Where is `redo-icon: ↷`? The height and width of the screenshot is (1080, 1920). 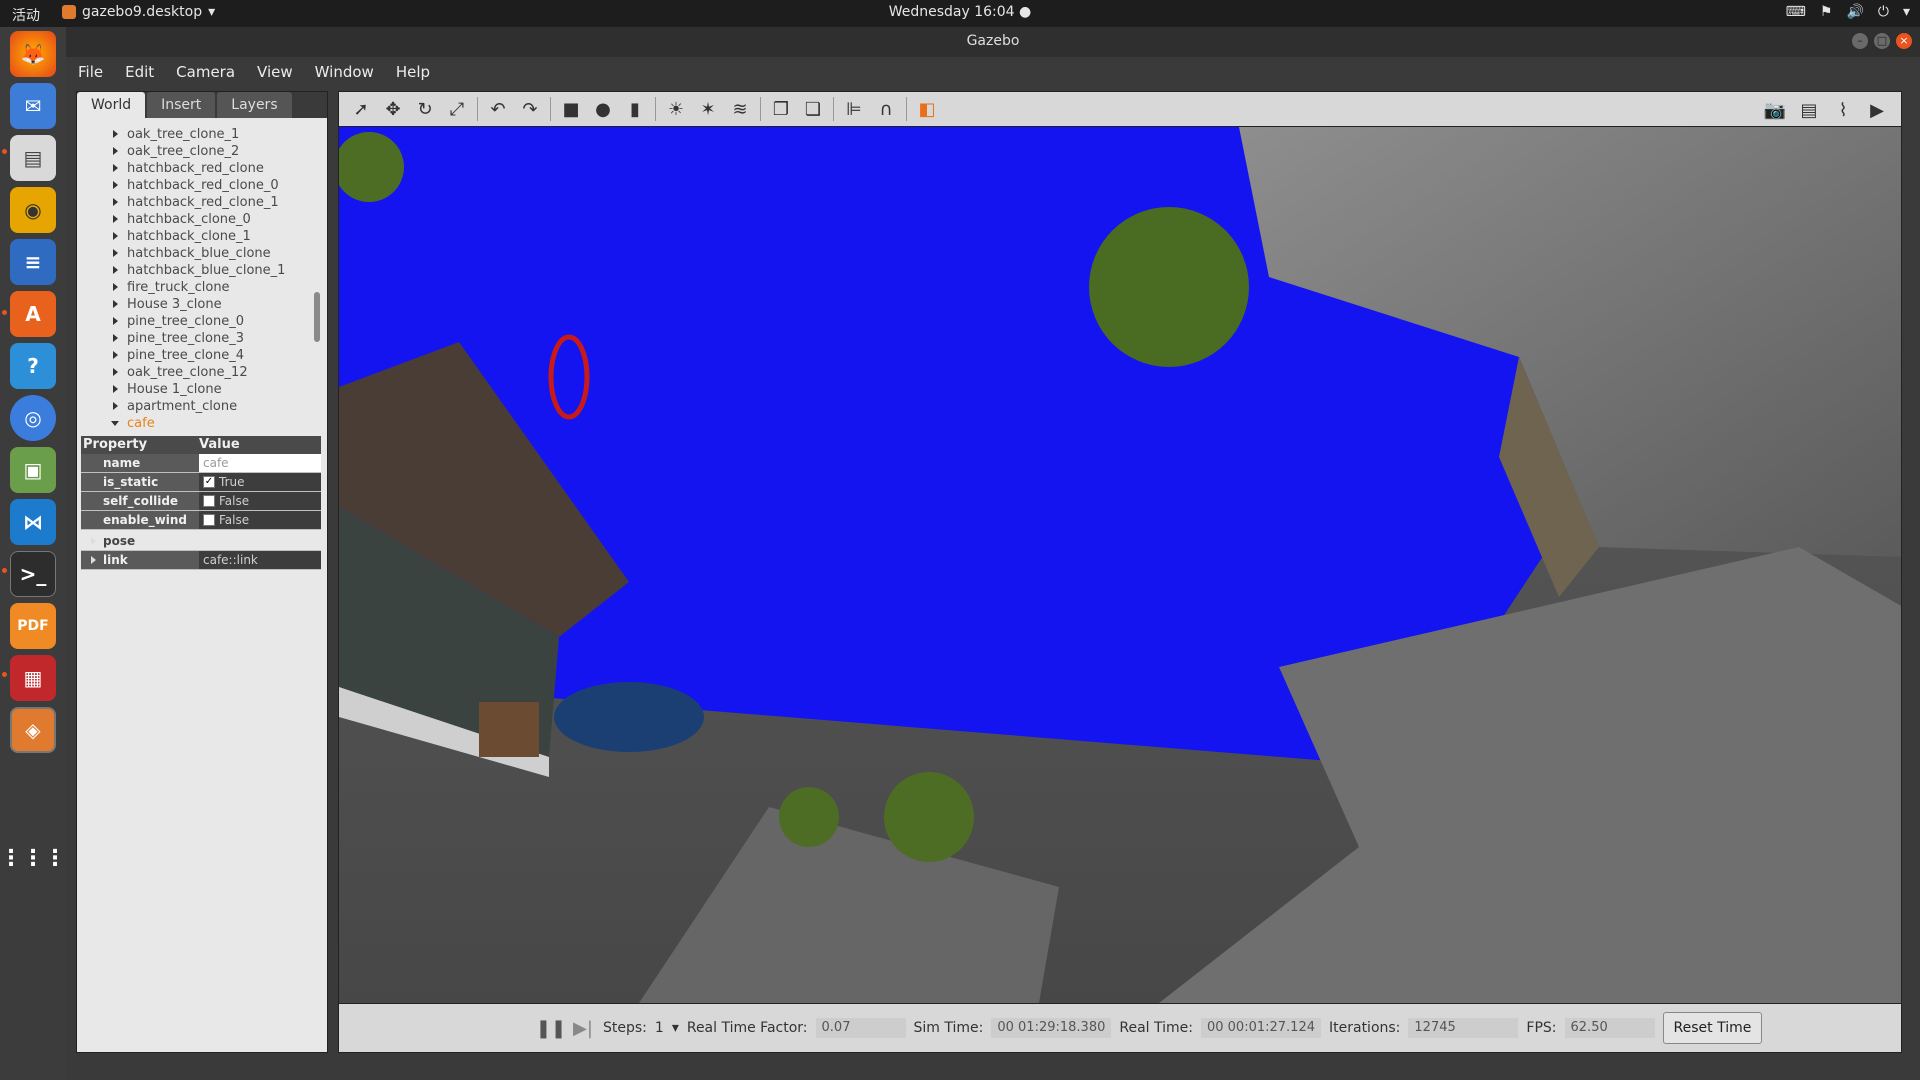 redo-icon: ↷ is located at coordinates (530, 109).